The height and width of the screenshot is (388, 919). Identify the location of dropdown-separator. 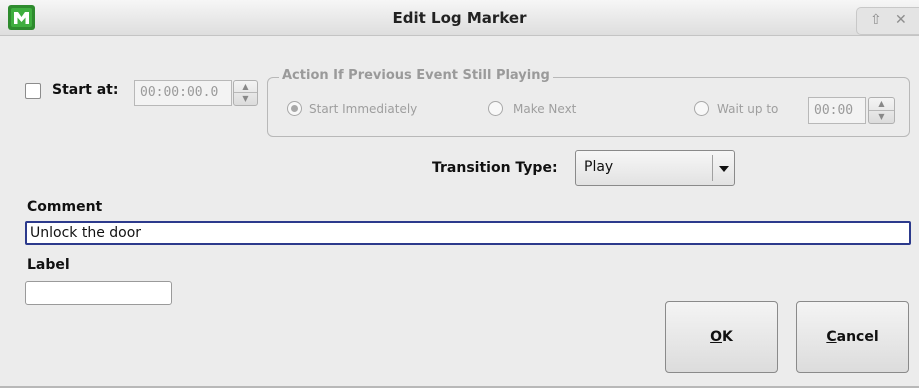
(712, 168).